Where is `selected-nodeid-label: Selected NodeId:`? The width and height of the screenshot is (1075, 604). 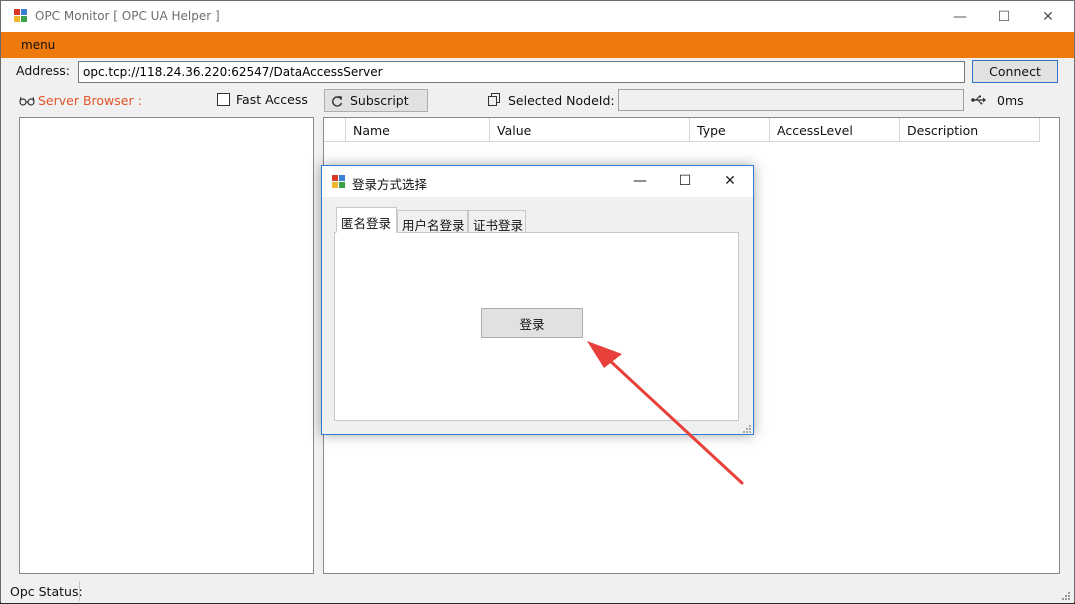
selected-nodeid-label: Selected NodeId: is located at coordinates (561, 100).